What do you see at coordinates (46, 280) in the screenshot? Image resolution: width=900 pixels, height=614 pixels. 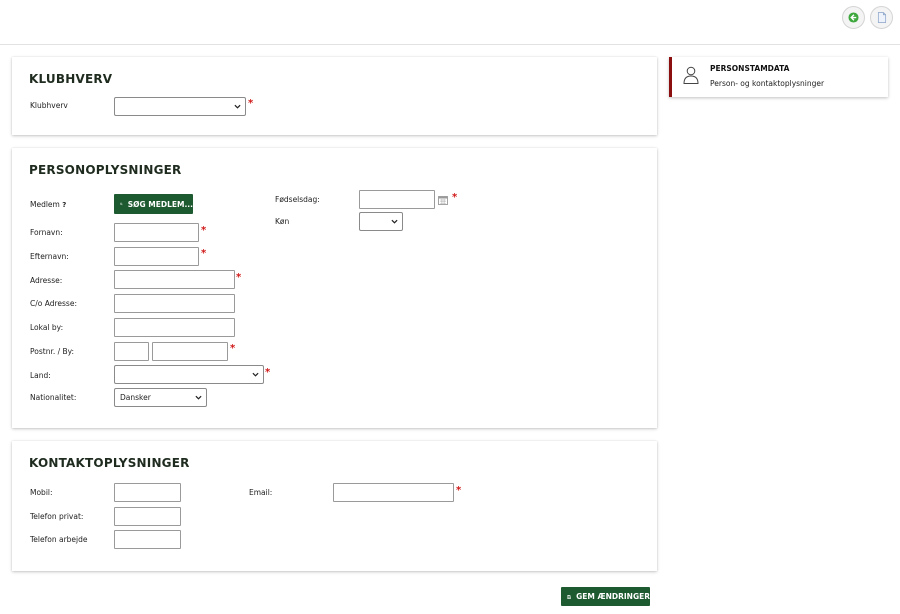 I see `adresse-label: Adresse:` at bounding box center [46, 280].